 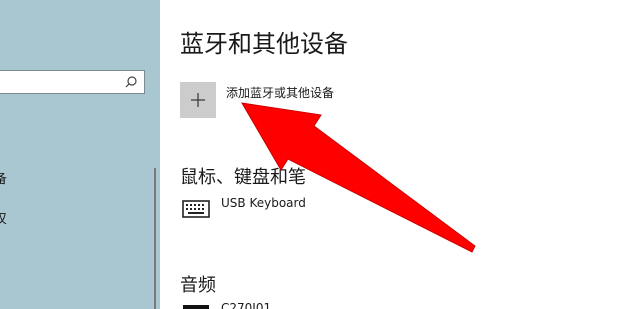 I want to click on sidebar-scrollbar, so click(x=155, y=238).